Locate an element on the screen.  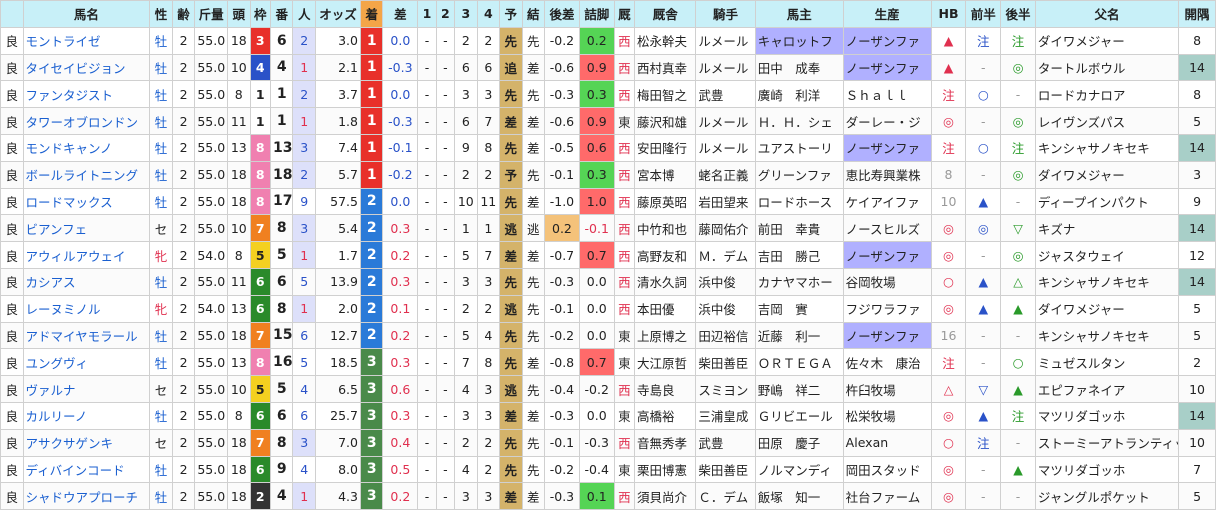
header-cell: 前半 is located at coordinates (983, 14).